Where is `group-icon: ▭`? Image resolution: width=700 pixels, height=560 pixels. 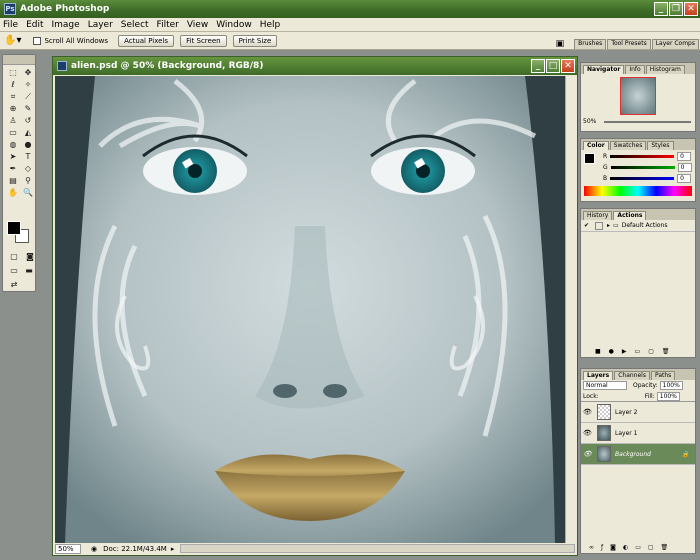
group-icon: ▭ is located at coordinates (638, 547).